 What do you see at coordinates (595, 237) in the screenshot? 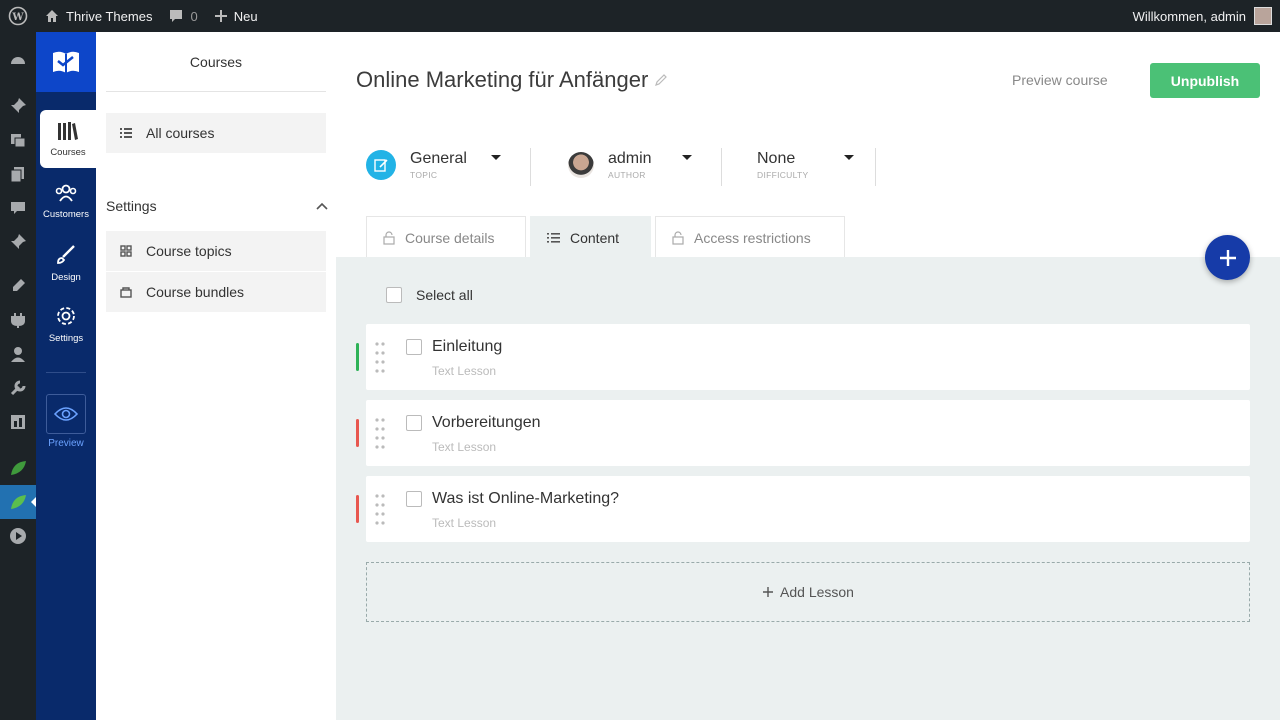
I see `tab-content-label: Content` at bounding box center [595, 237].